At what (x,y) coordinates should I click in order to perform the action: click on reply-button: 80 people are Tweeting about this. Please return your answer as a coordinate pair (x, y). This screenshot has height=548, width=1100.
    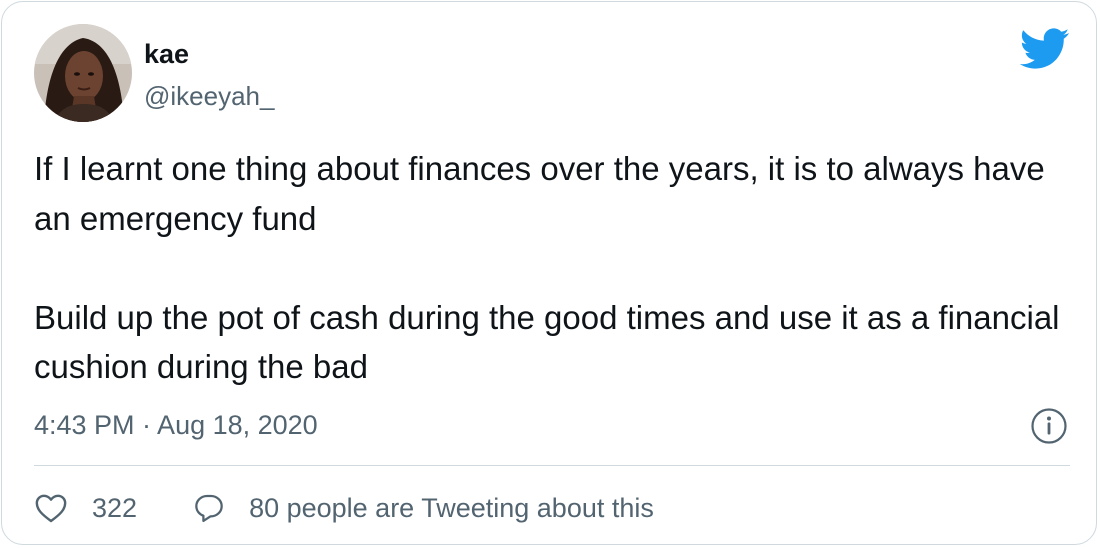
    Looking at the image, I should click on (423, 508).